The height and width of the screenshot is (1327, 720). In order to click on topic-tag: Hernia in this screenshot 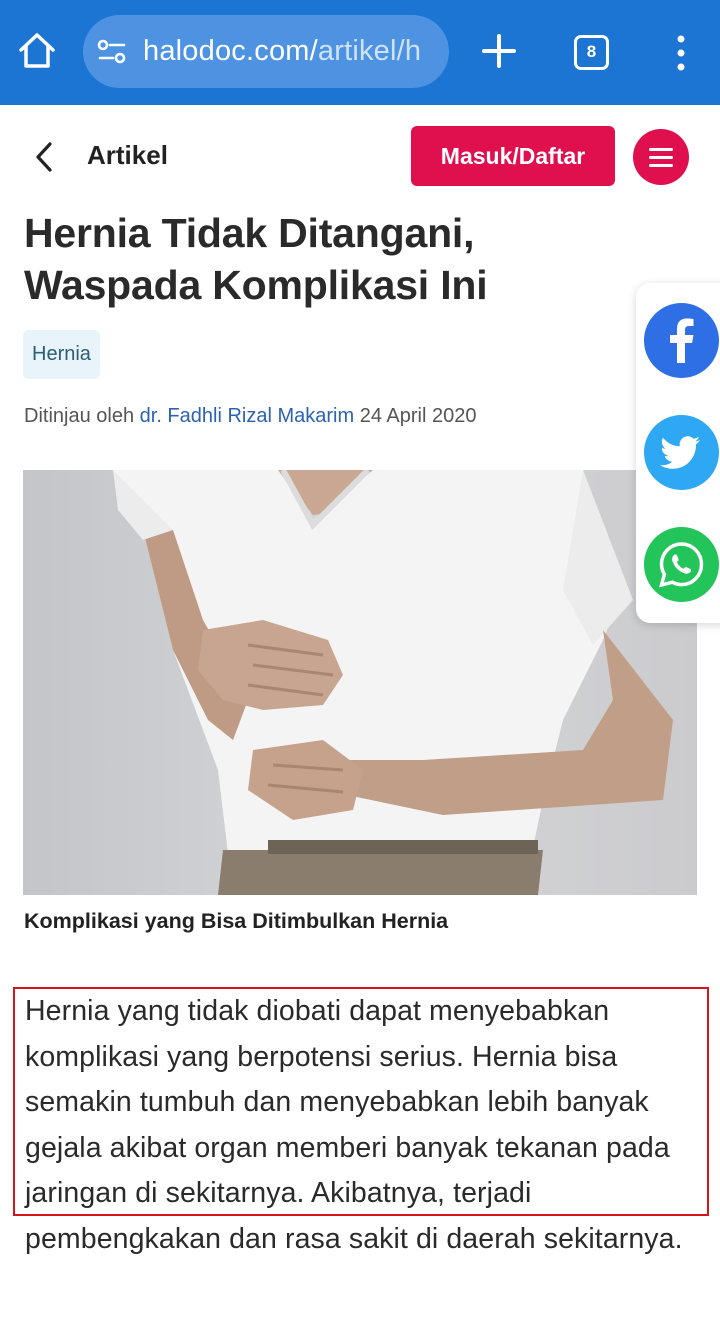, I will do `click(61, 354)`.